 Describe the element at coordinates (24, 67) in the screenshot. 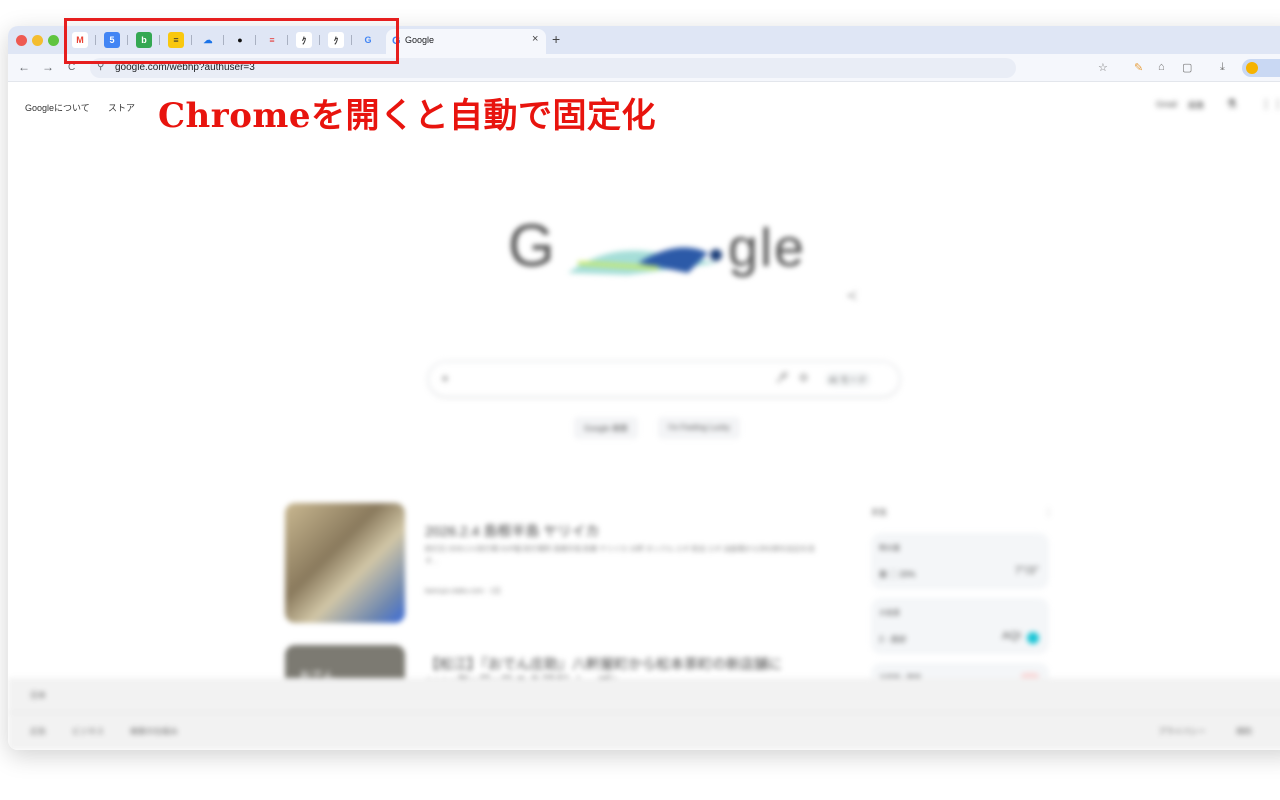

I see `back-icon: ←` at that location.